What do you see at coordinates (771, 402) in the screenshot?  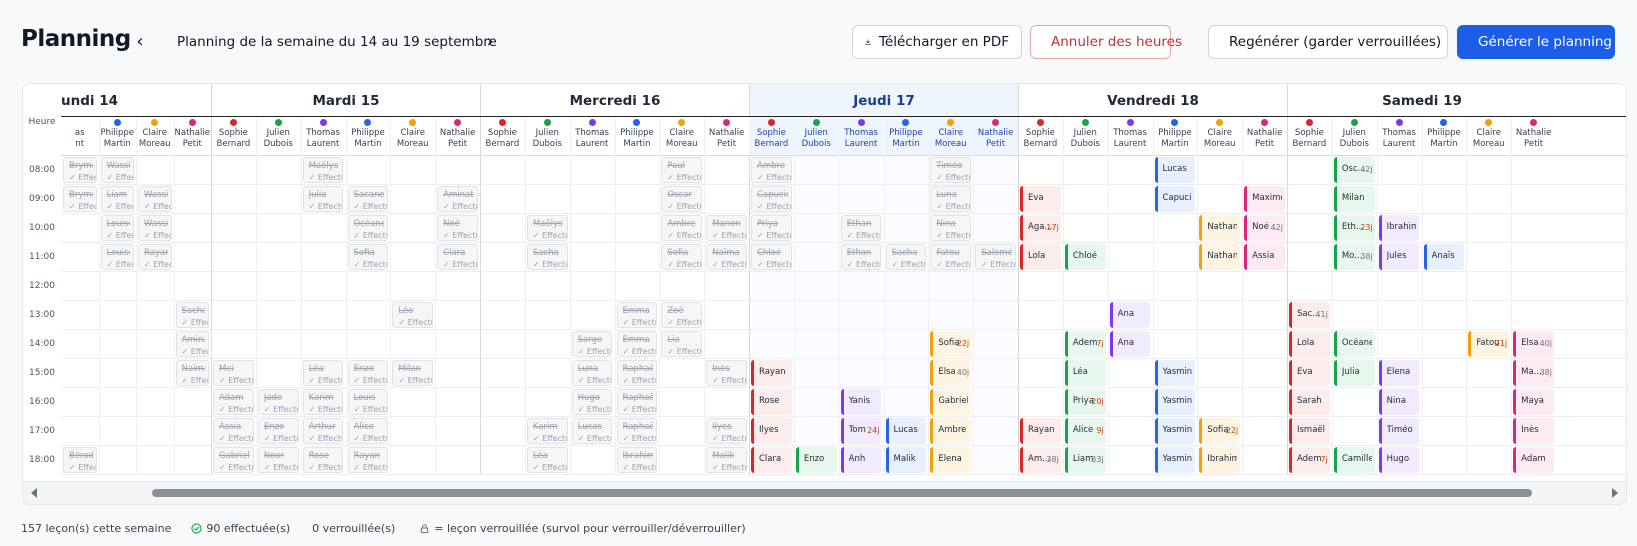 I see `scheduled-lesson: Rose` at bounding box center [771, 402].